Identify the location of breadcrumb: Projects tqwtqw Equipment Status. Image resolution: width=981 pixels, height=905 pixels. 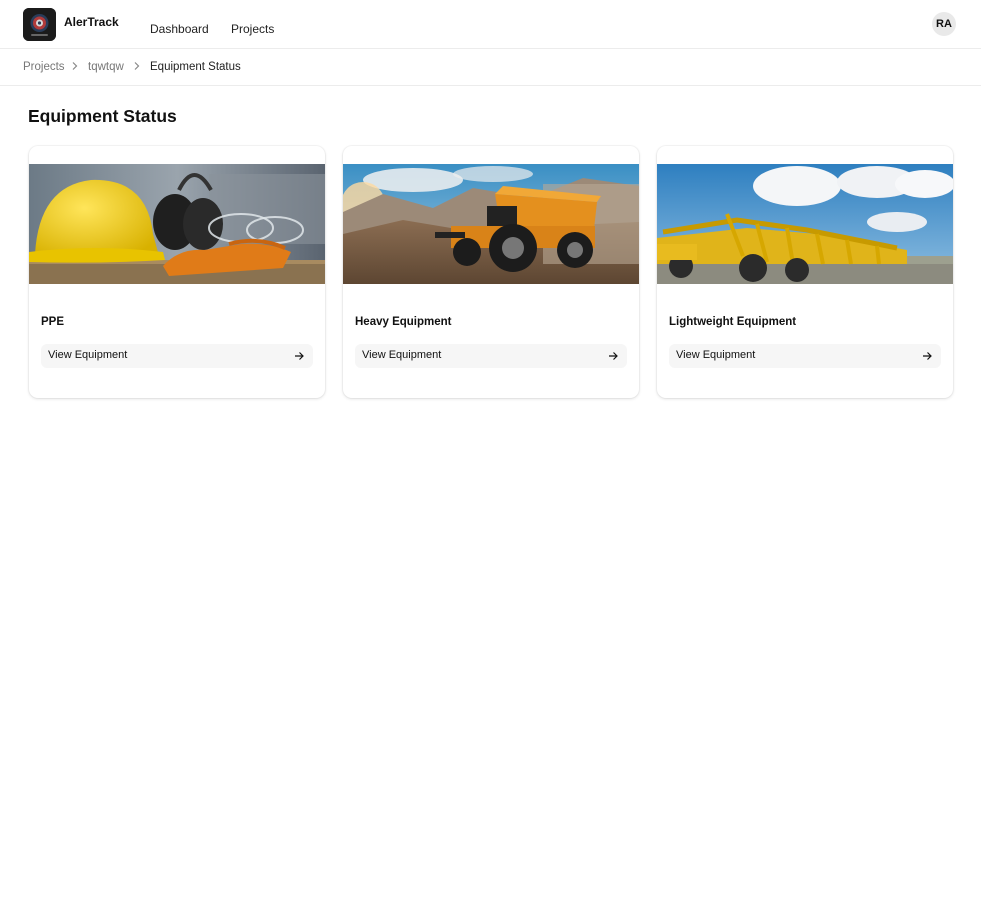
(490, 67).